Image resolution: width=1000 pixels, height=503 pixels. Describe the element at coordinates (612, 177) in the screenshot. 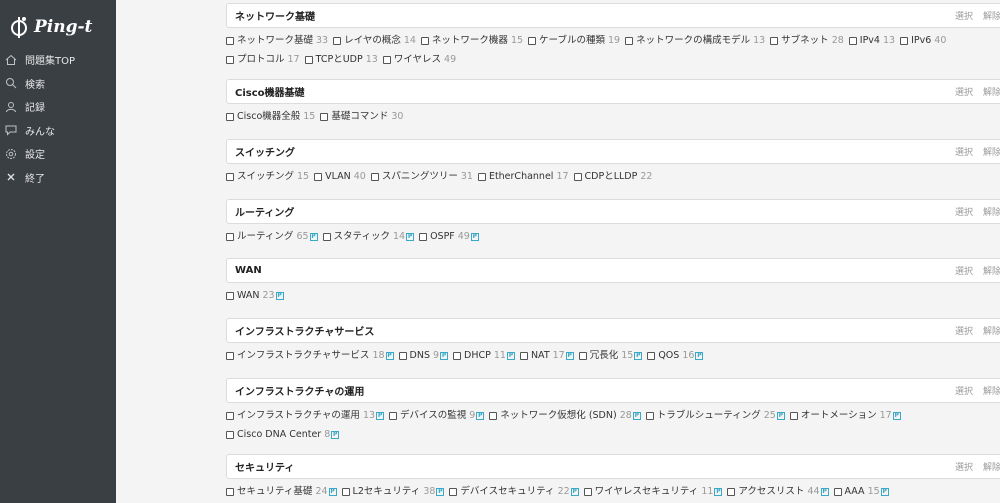

I see `topic-checkbox-item: CDPとLLDP 22` at that location.